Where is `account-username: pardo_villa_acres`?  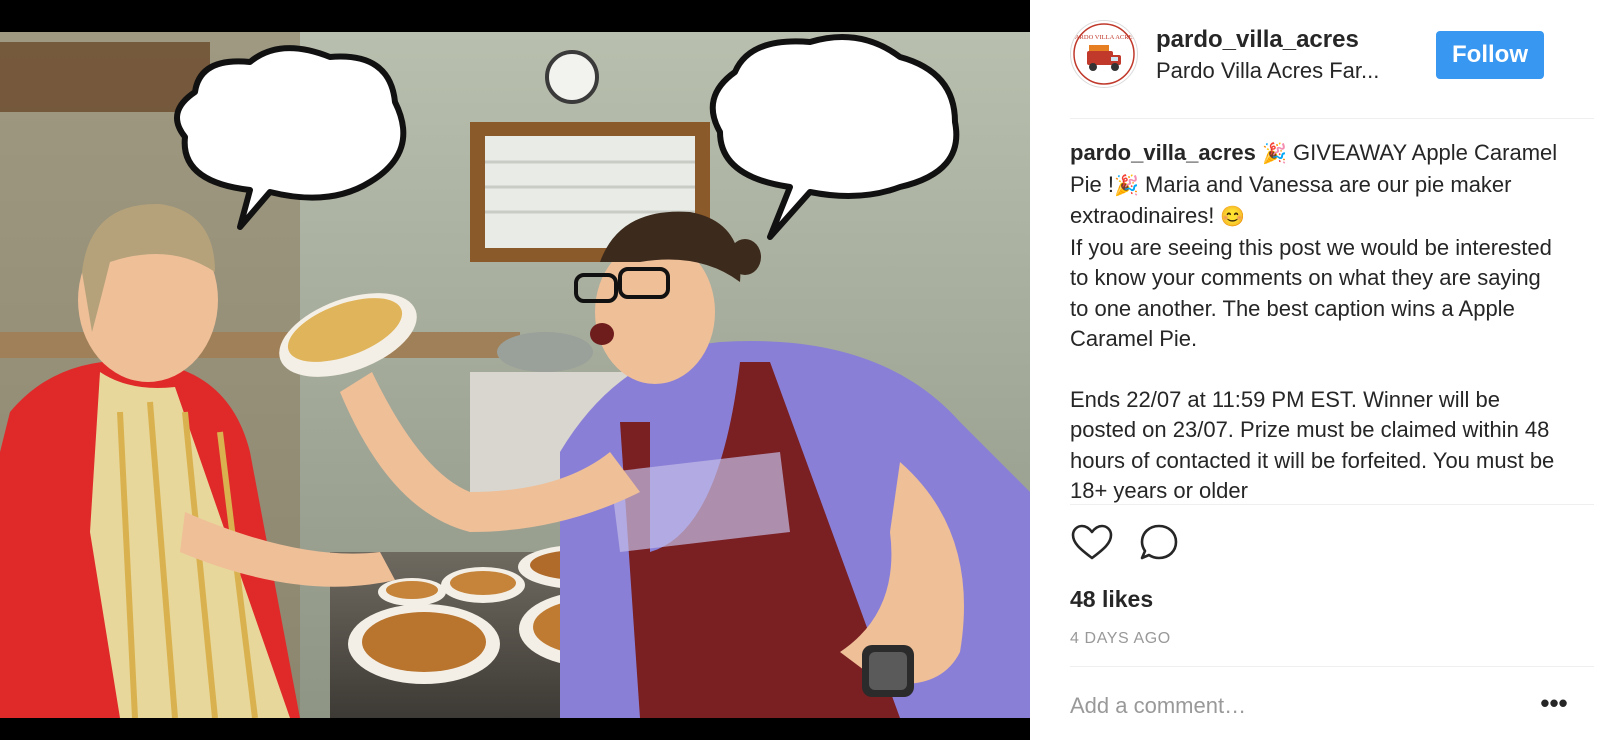 account-username: pardo_villa_acres is located at coordinates (1257, 40).